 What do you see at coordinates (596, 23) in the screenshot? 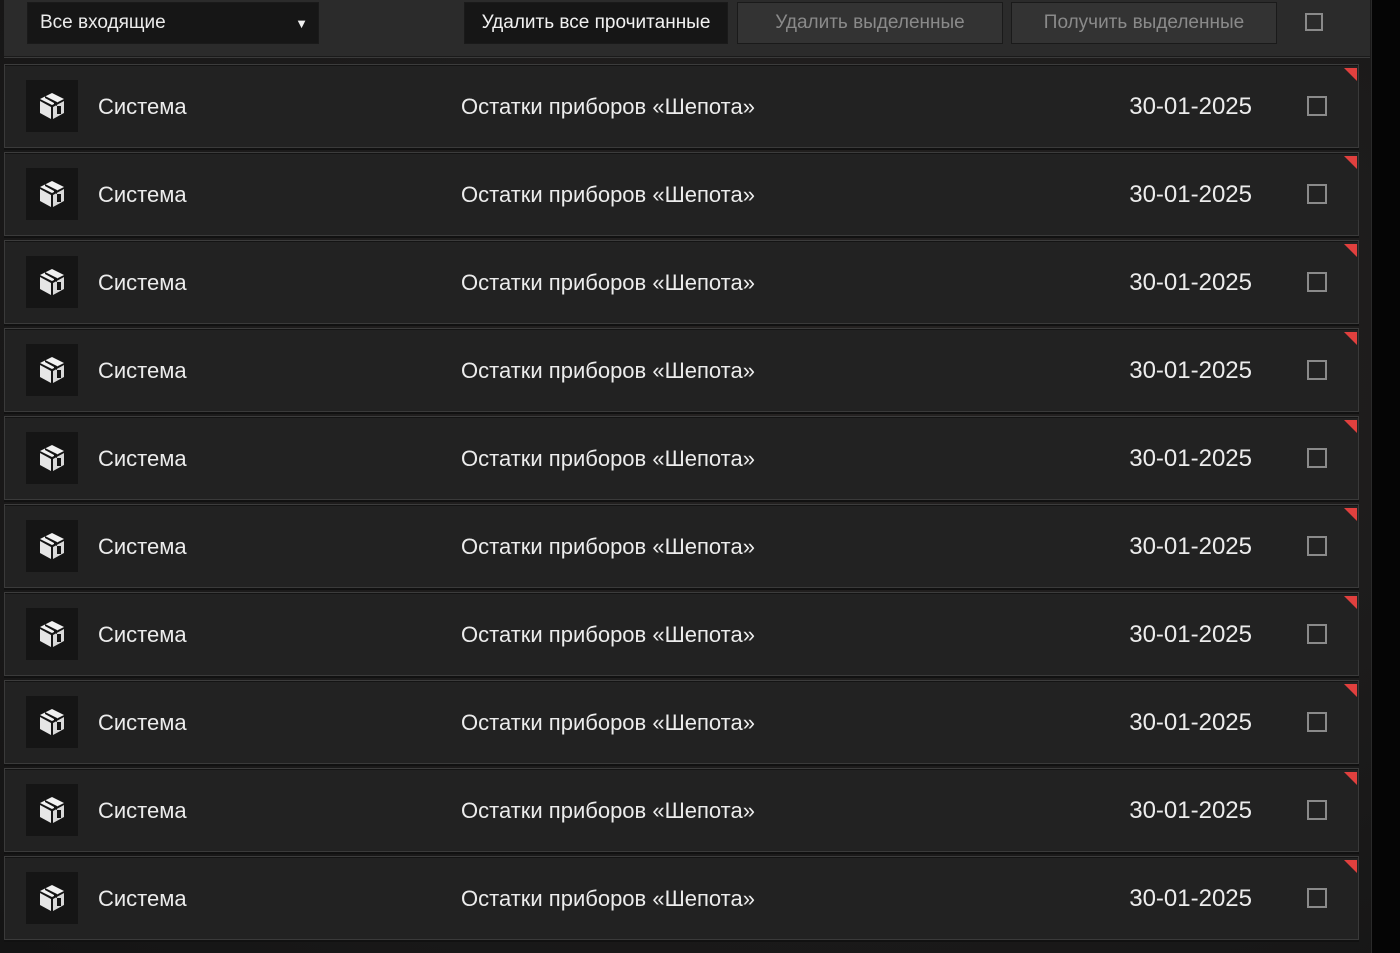
I see `delete-all-read-button: Удалить все прочитанные` at bounding box center [596, 23].